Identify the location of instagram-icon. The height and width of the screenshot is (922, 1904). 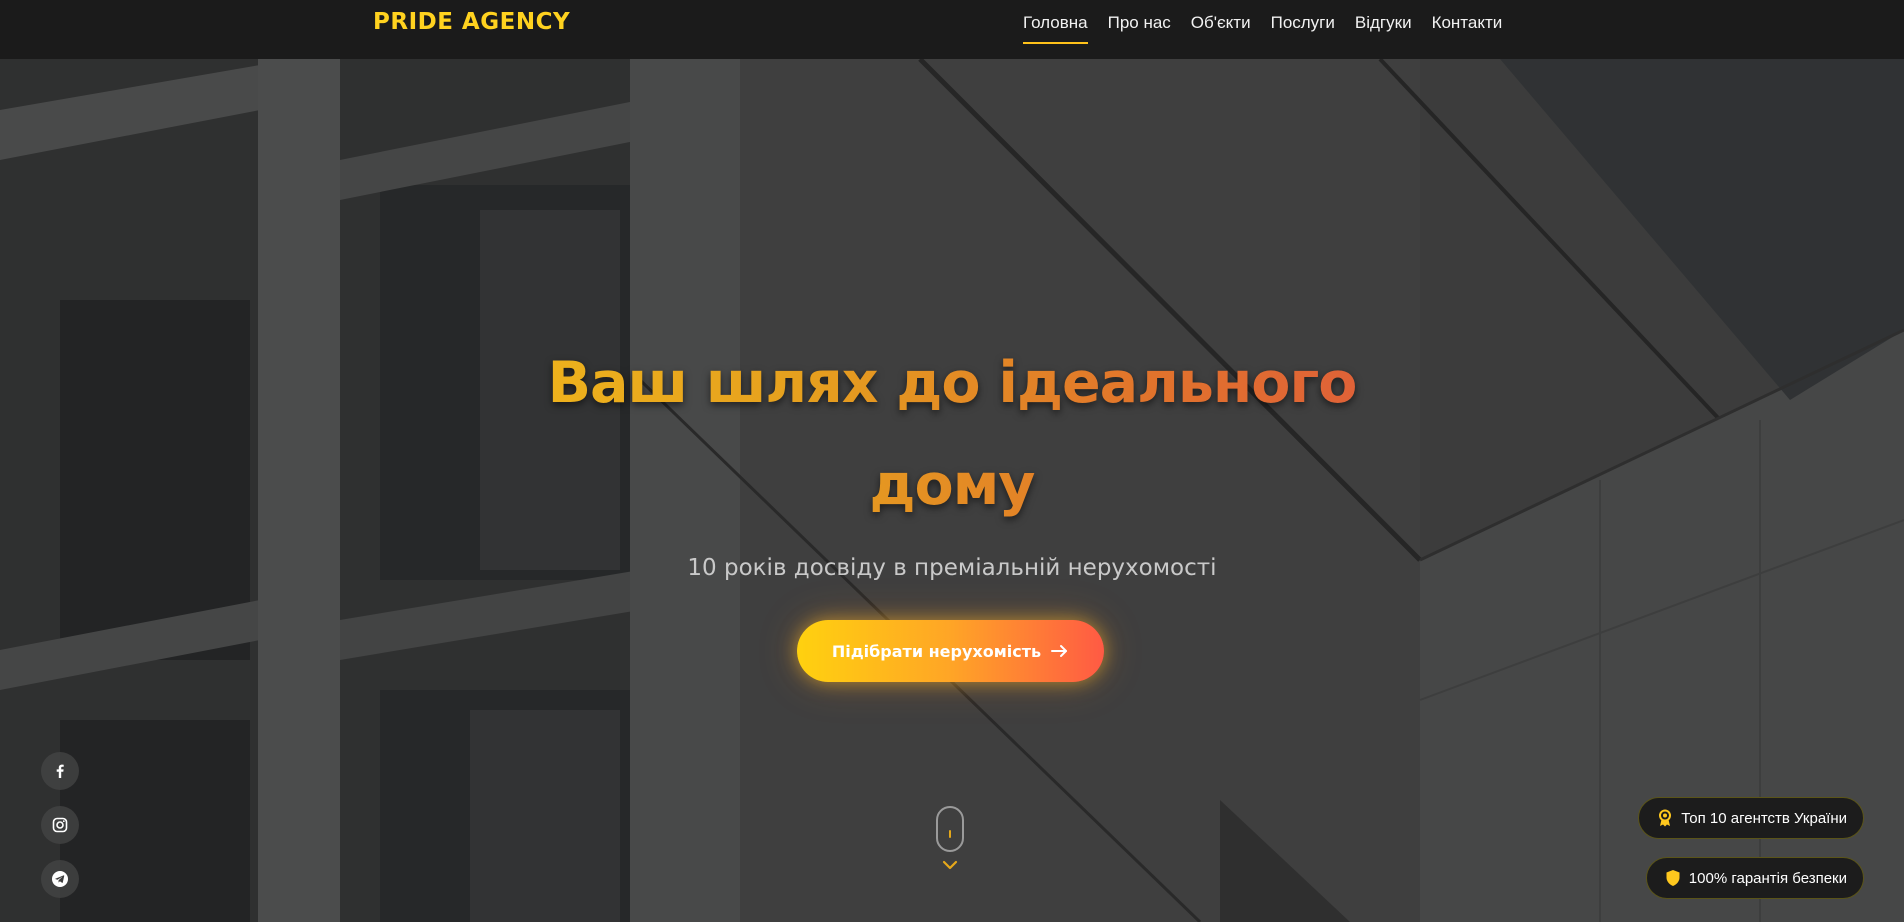
(60, 825).